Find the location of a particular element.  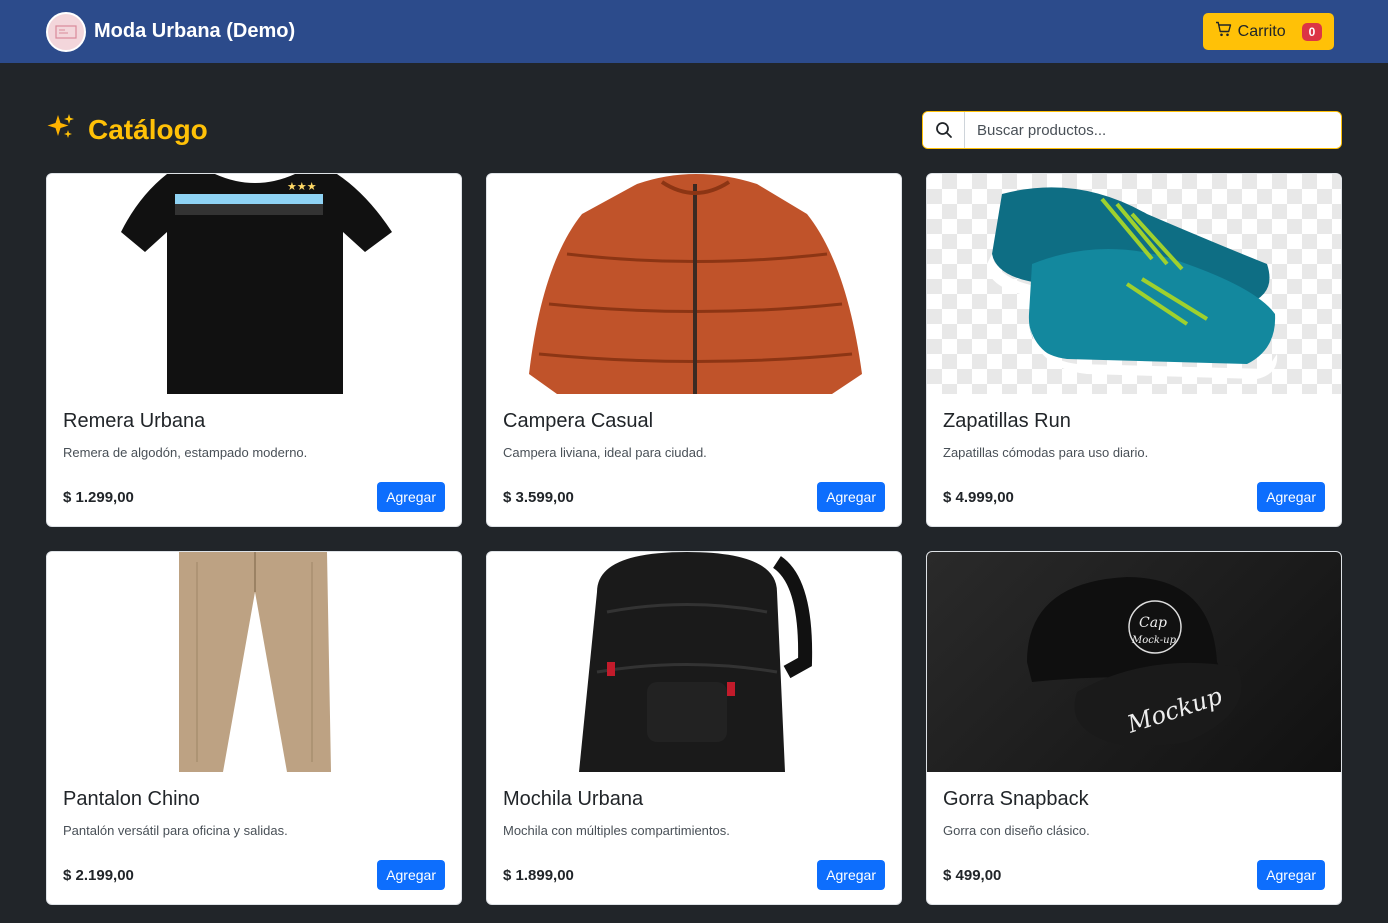

search-icon is located at coordinates (944, 130).